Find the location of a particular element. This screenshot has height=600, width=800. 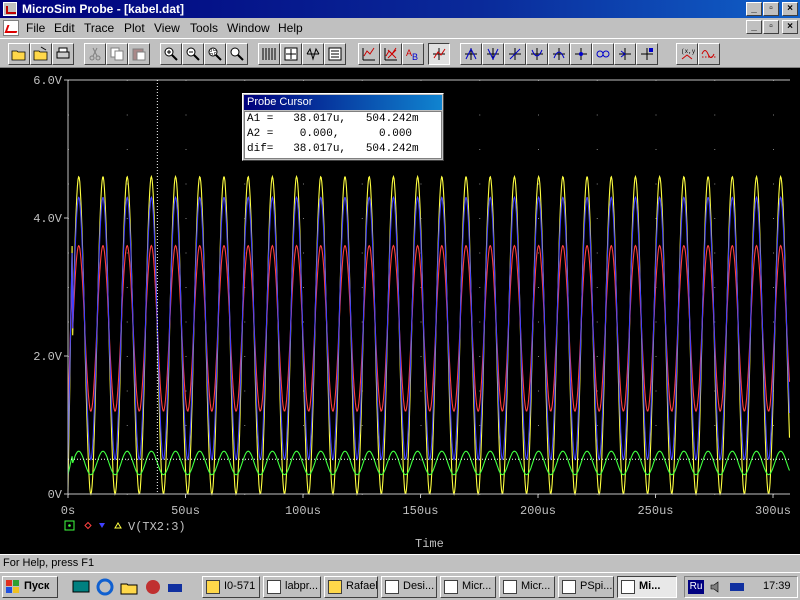

network-icon is located at coordinates (737, 587).